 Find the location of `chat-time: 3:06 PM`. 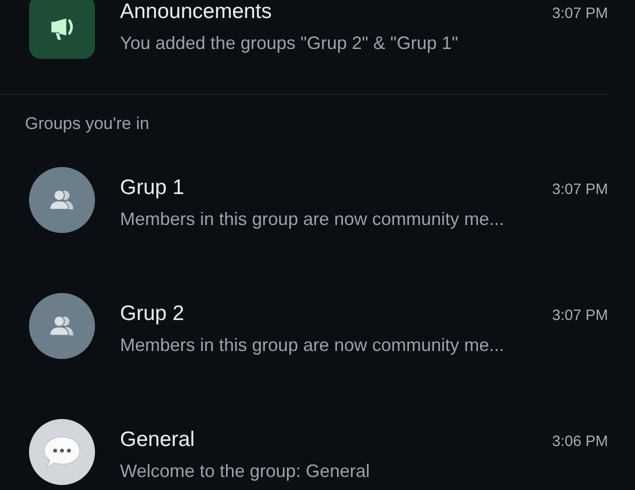

chat-time: 3:06 PM is located at coordinates (580, 441).